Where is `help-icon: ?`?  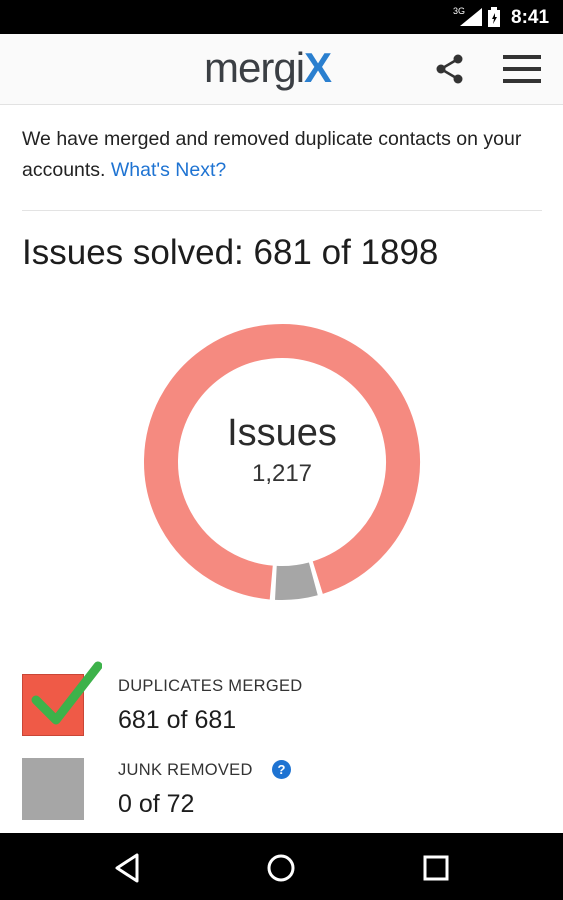
help-icon: ? is located at coordinates (281, 769).